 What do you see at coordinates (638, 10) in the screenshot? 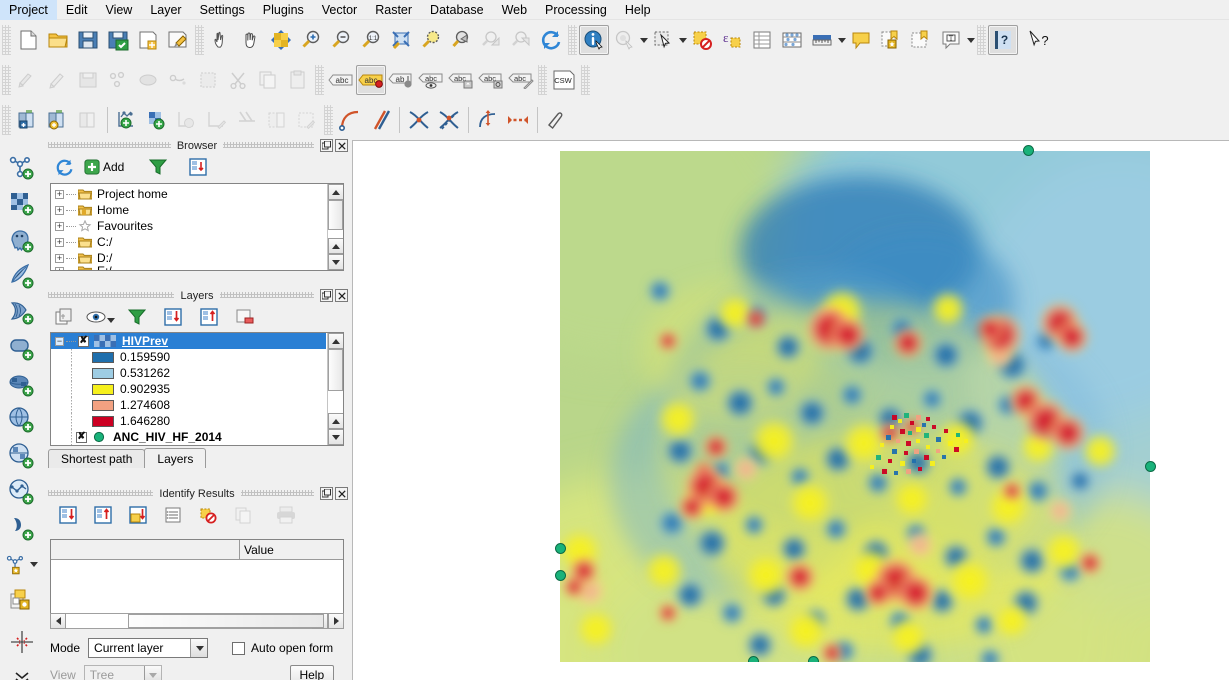
I see `menu-help: Help` at bounding box center [638, 10].